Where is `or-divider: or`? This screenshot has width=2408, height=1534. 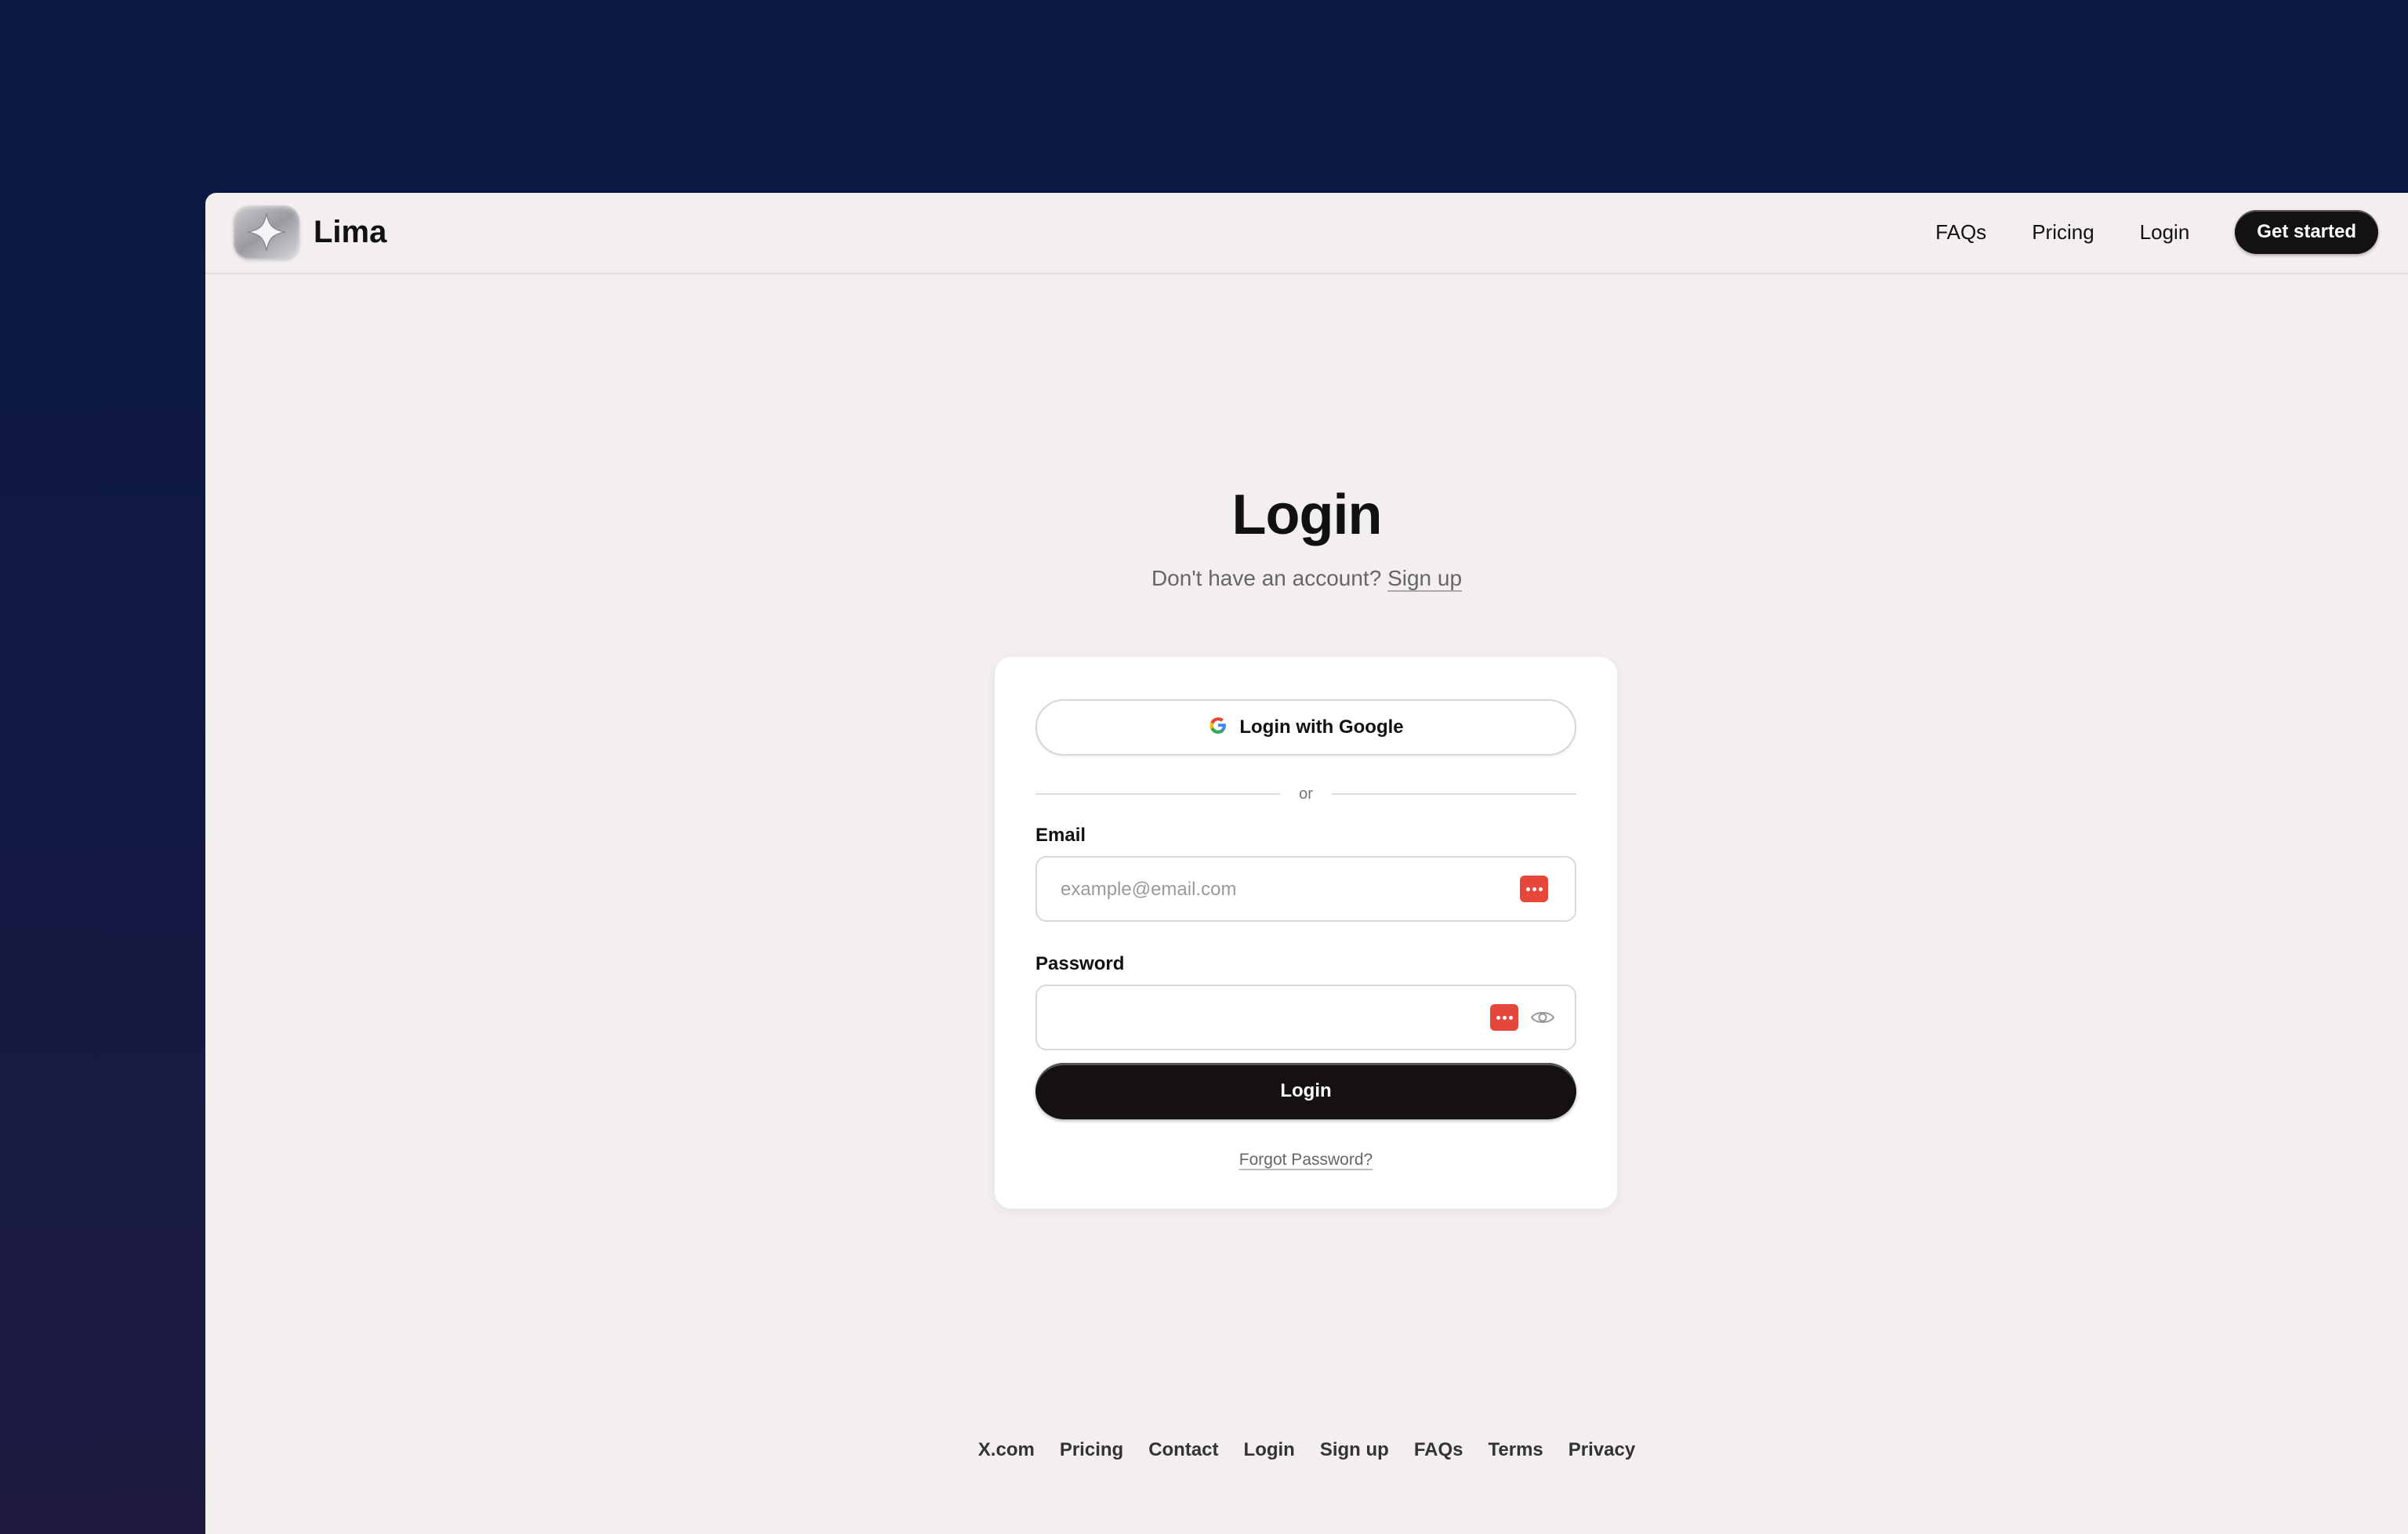 or-divider: or is located at coordinates (1306, 794).